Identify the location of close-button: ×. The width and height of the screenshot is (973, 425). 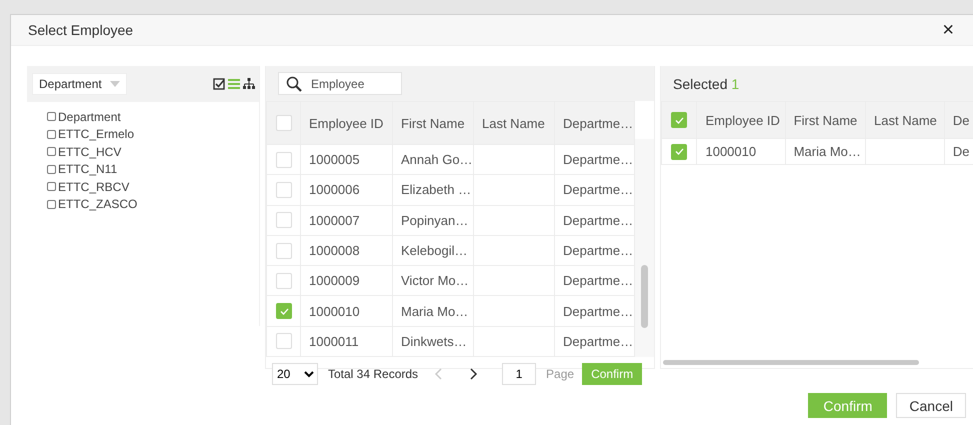
(948, 30).